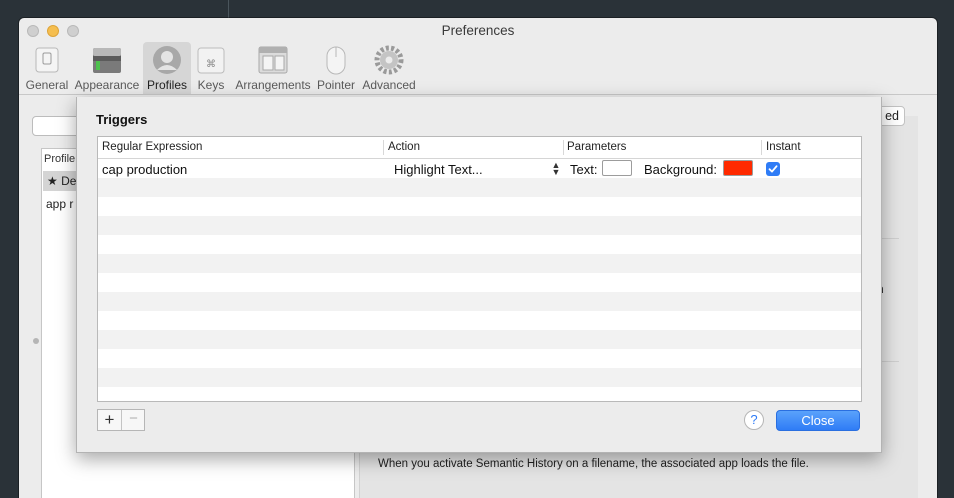 The height and width of the screenshot is (498, 954). I want to click on background-color-well, so click(738, 168).